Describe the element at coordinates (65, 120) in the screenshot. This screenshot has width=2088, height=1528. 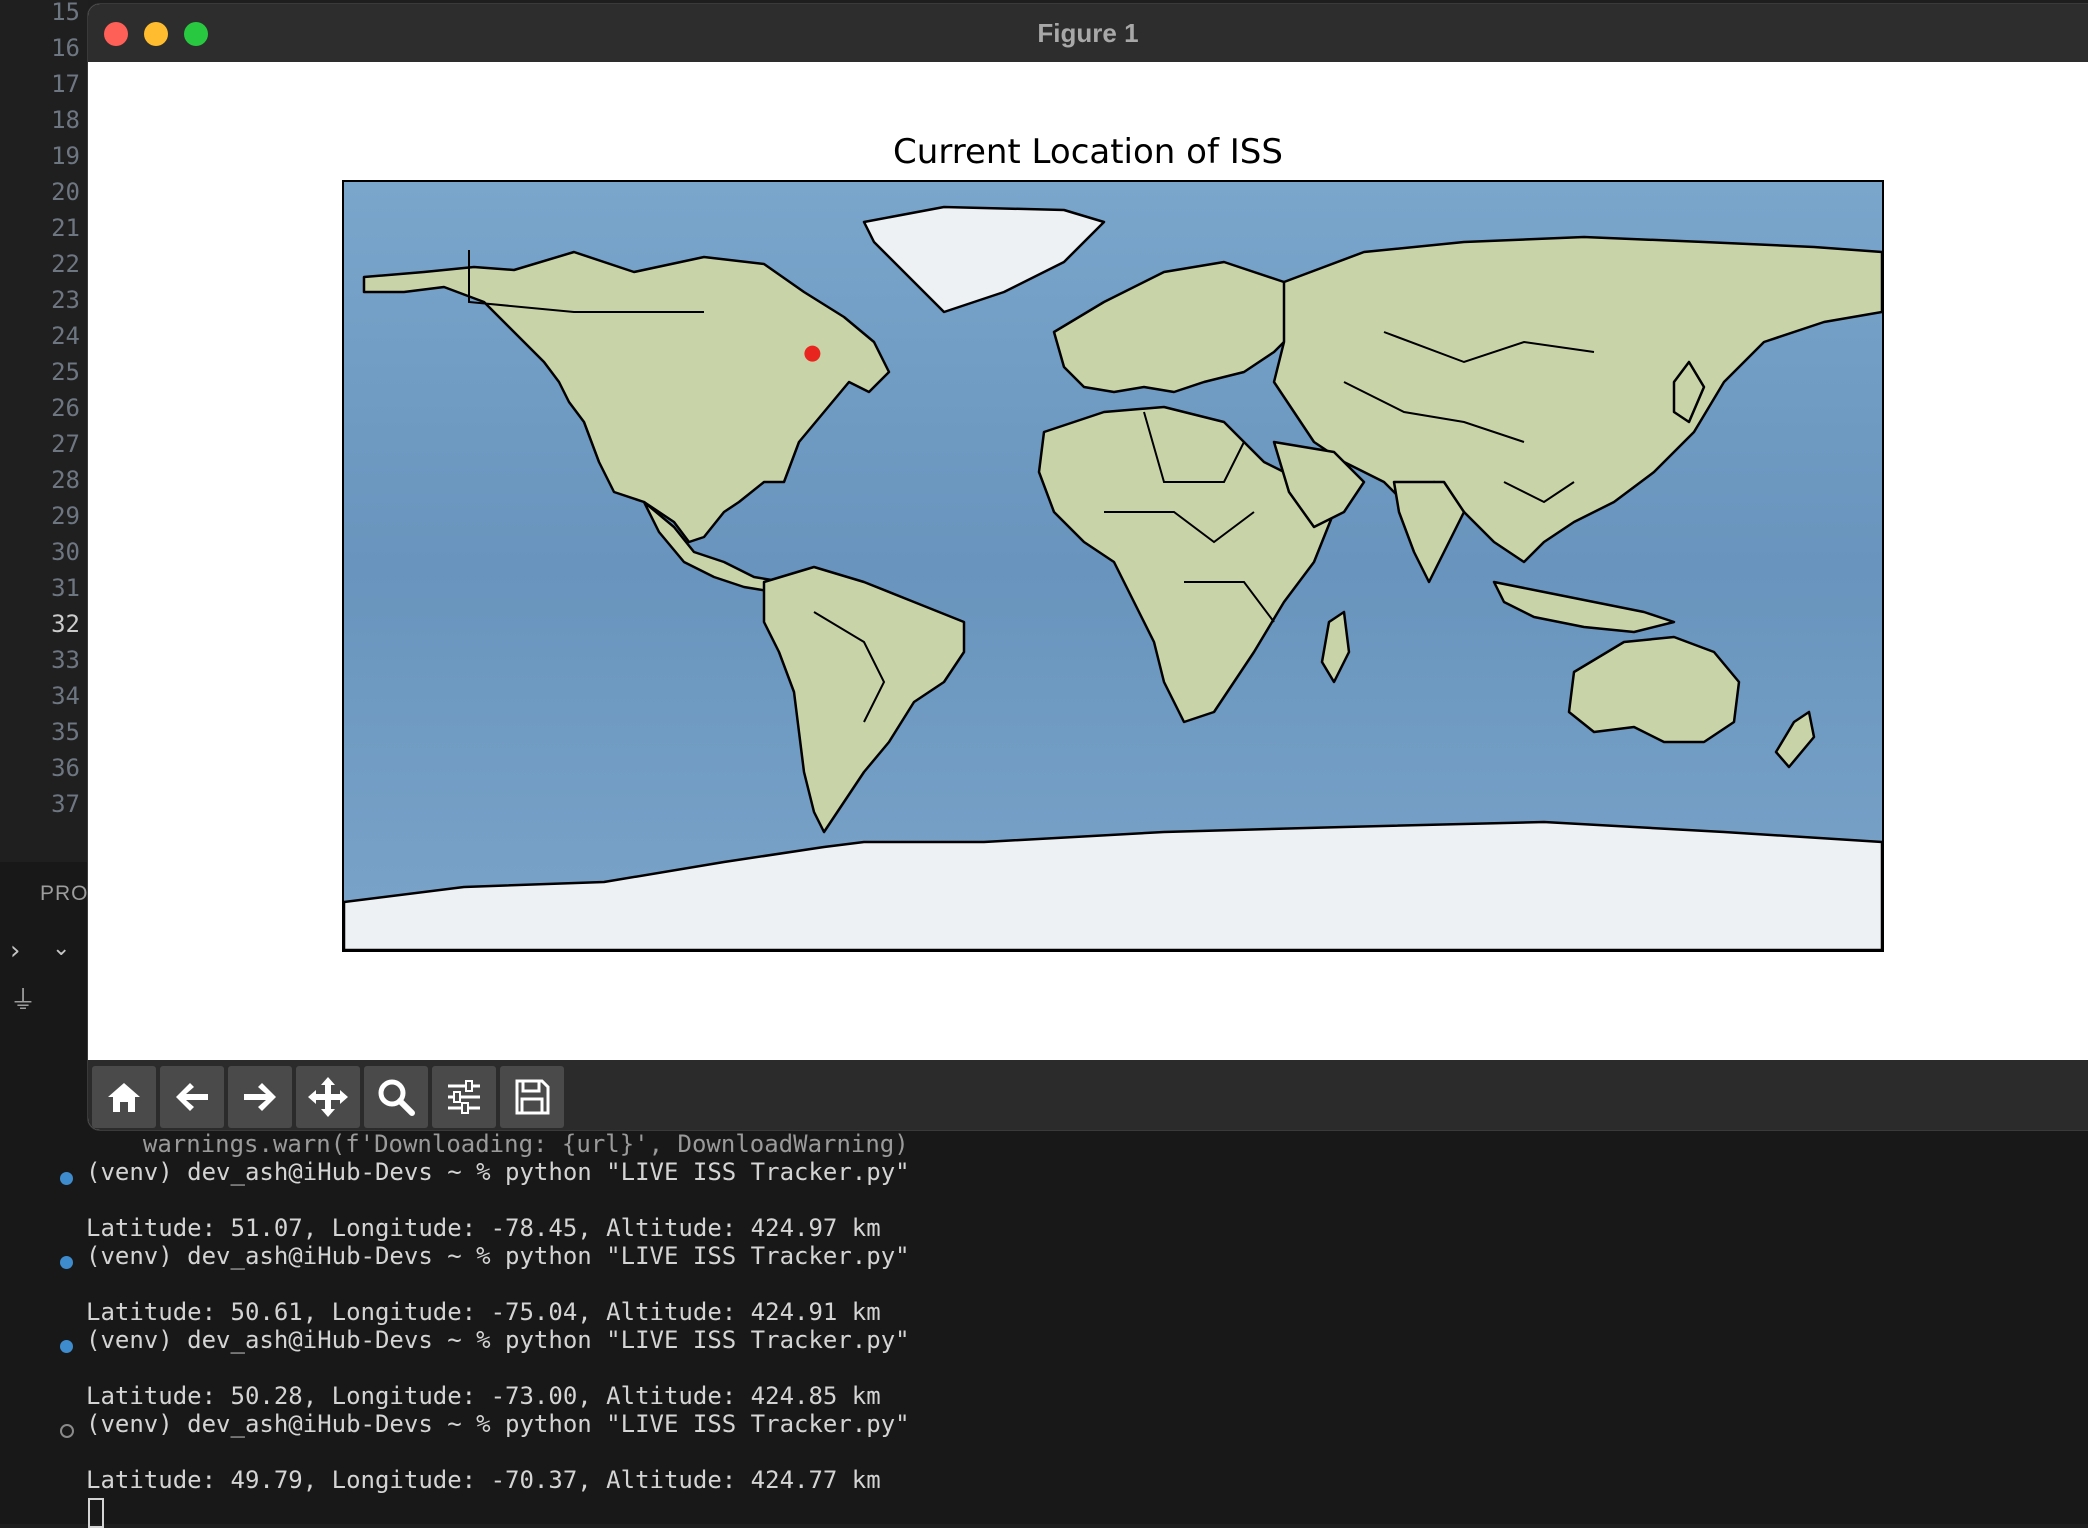
I see `line-number: 18` at that location.